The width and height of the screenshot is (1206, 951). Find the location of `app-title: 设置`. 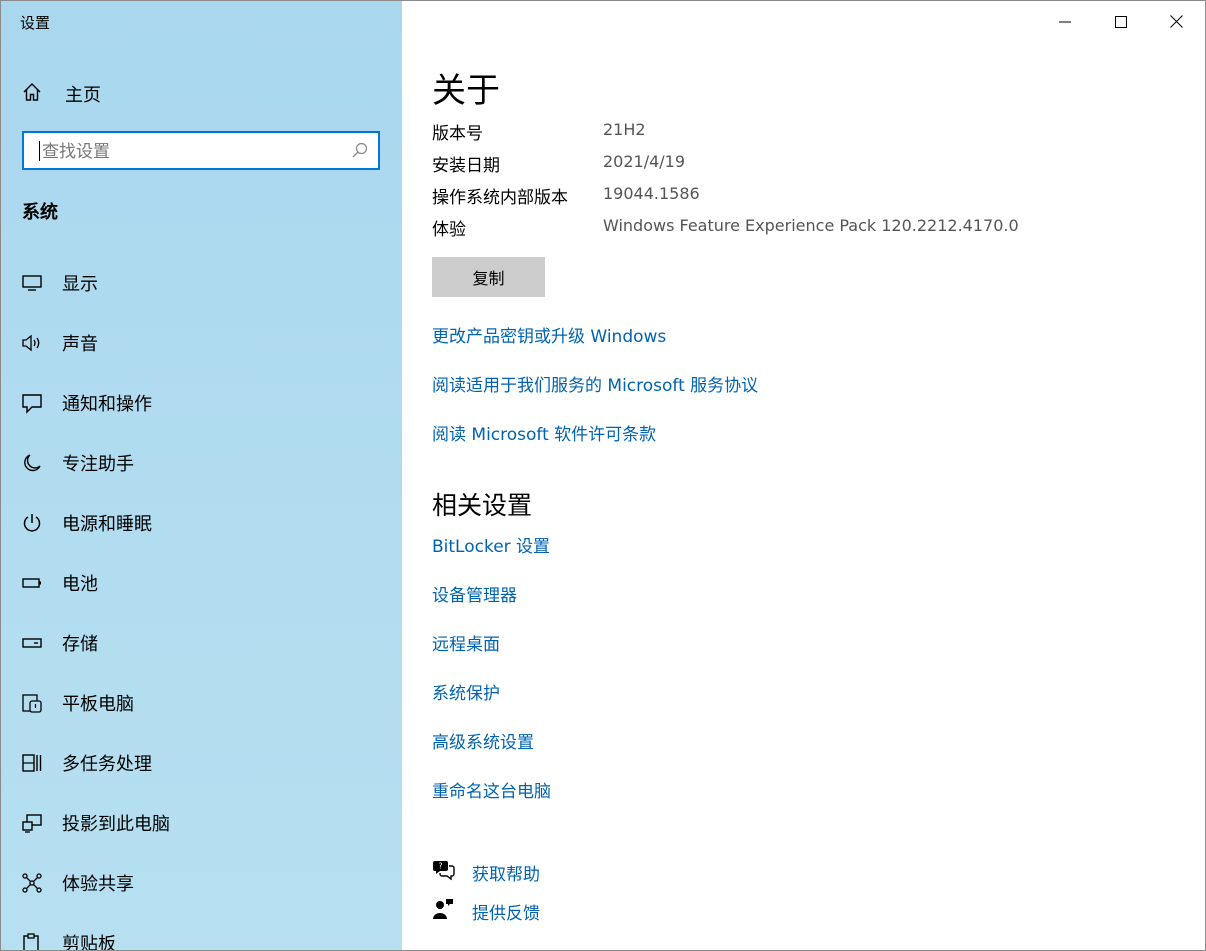

app-title: 设置 is located at coordinates (35, 23).